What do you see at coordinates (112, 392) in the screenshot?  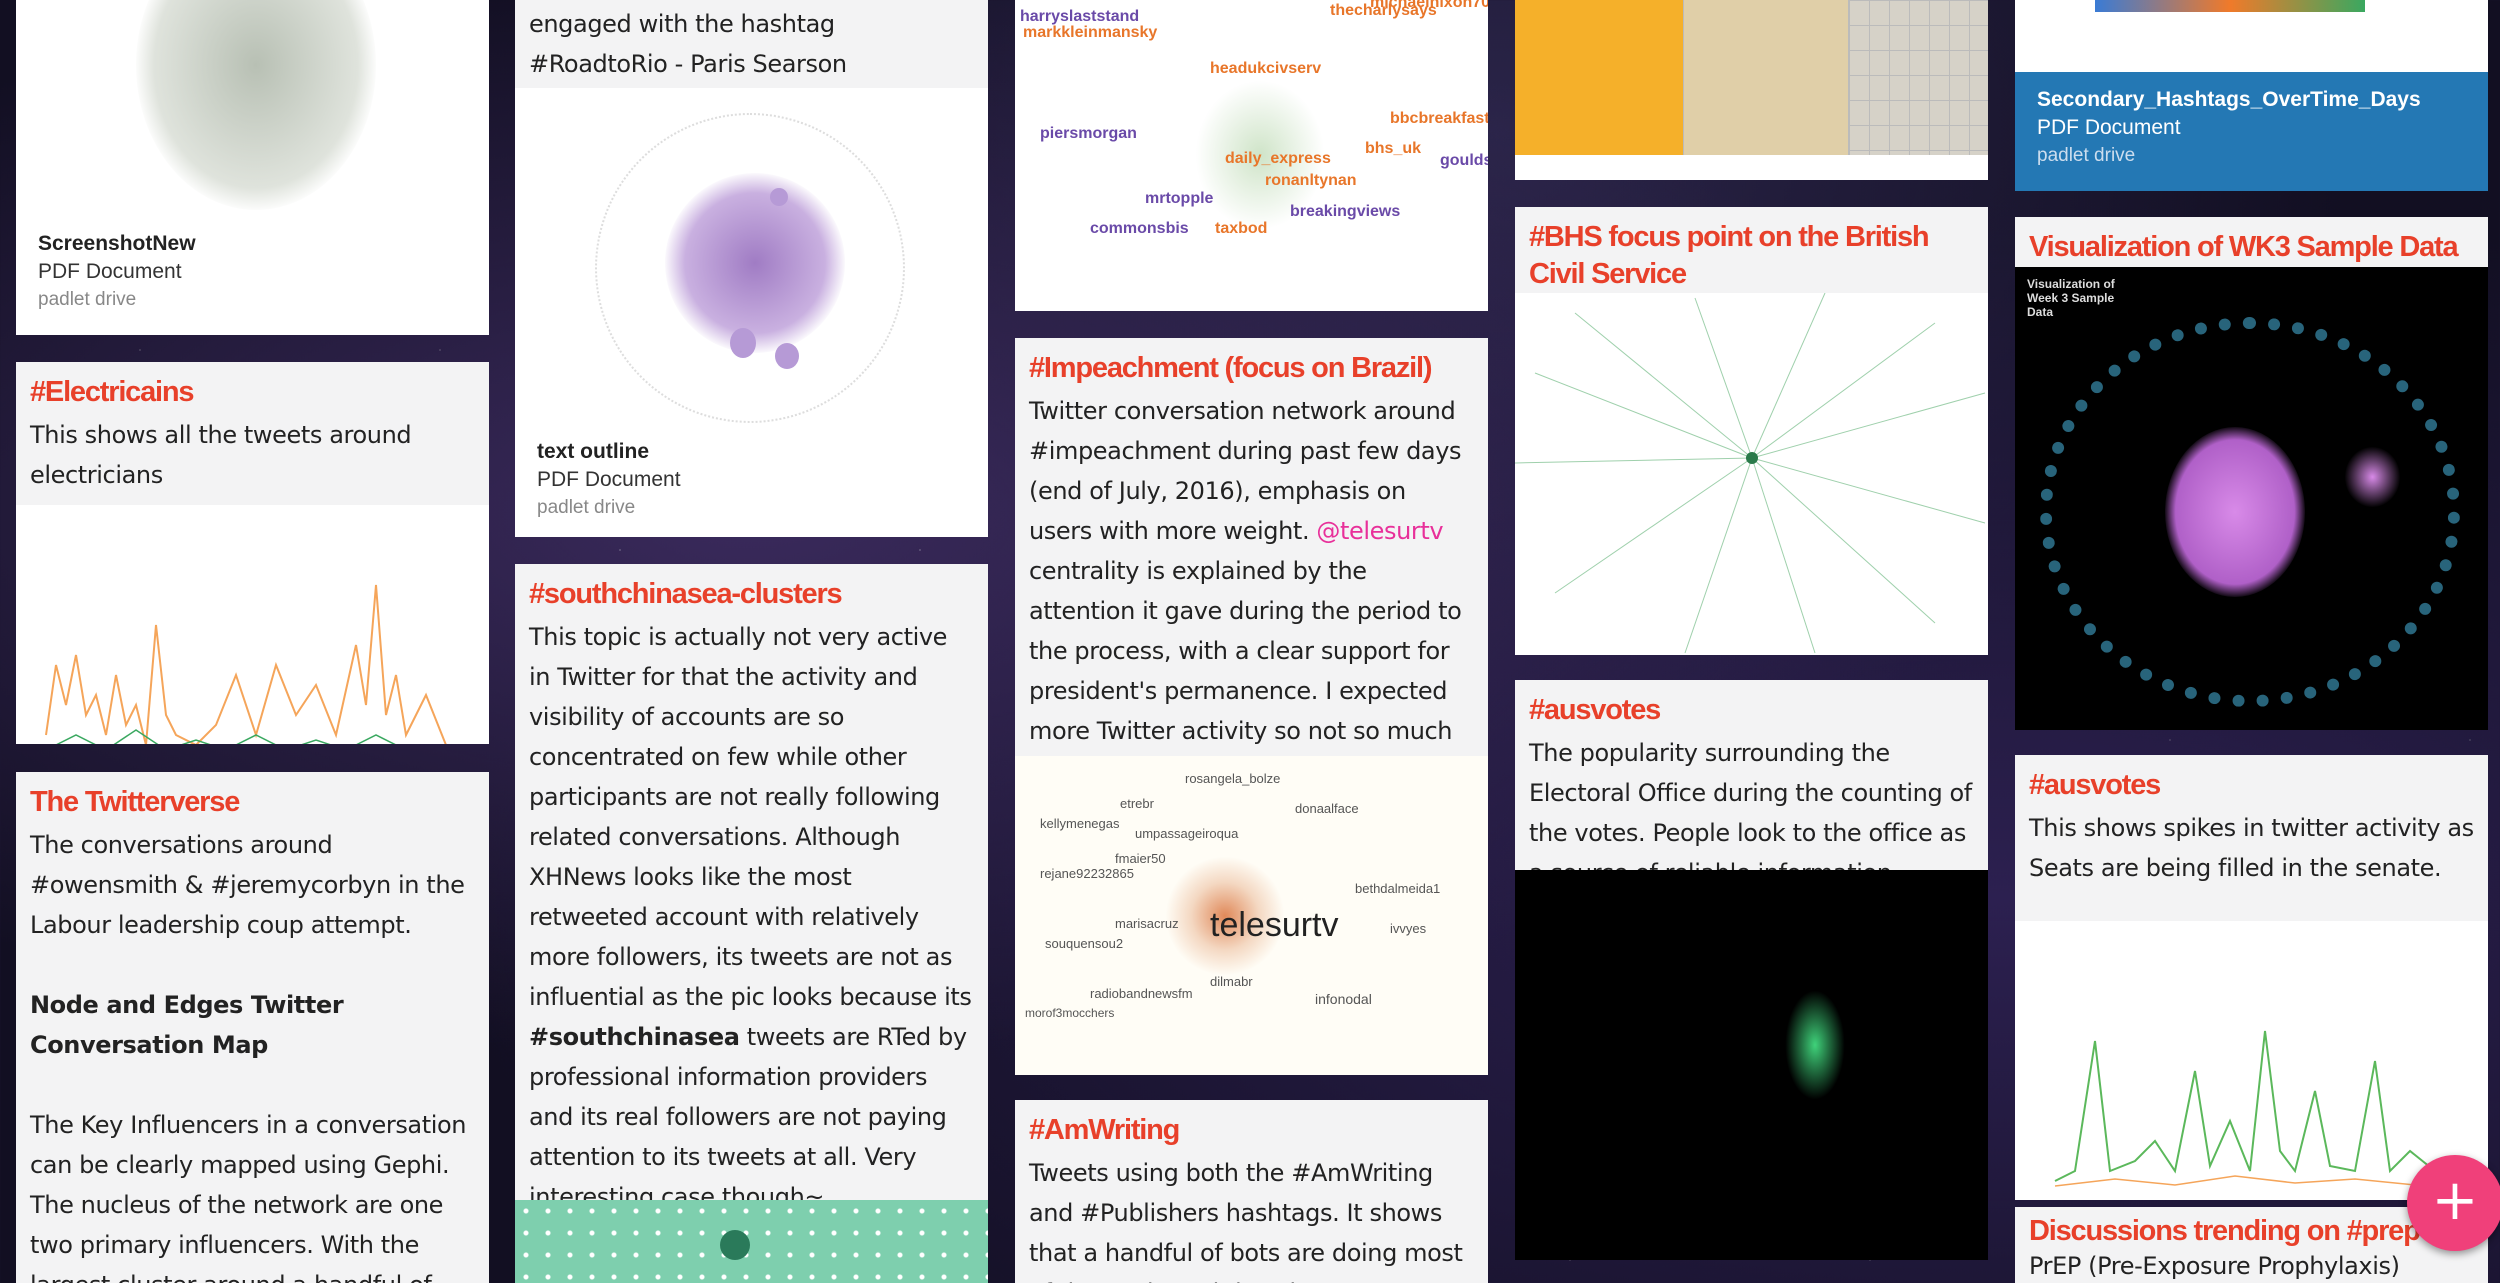 I see `post-title: #Electricains` at bounding box center [112, 392].